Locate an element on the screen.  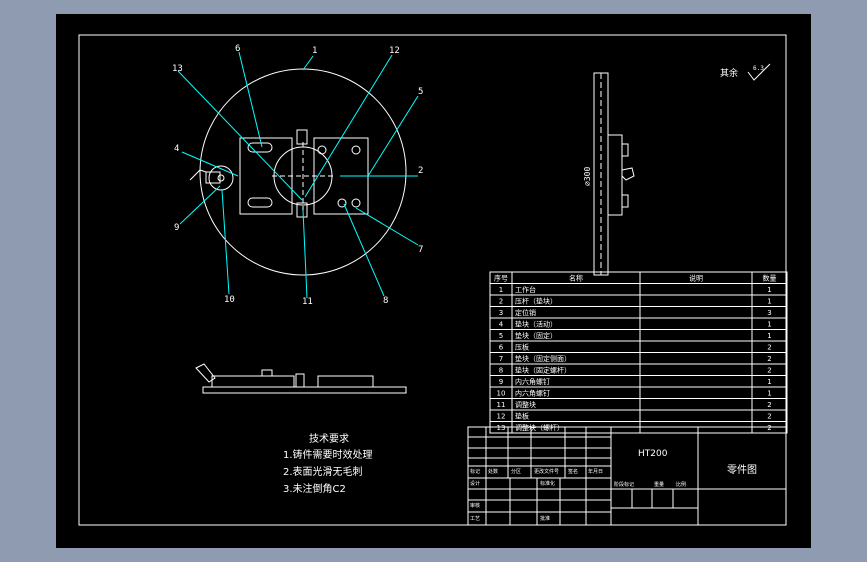
parts-table-header: 数量 is located at coordinates (770, 278).